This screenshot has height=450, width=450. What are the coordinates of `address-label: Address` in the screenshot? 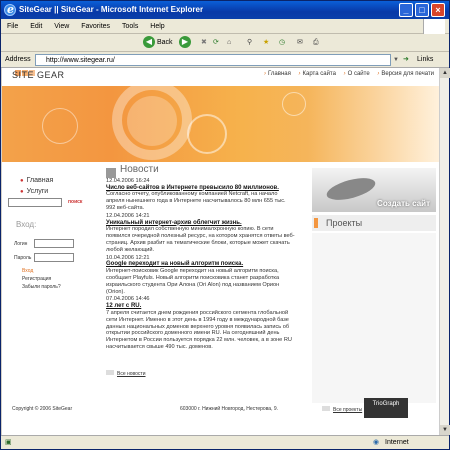 It's located at (18, 59).